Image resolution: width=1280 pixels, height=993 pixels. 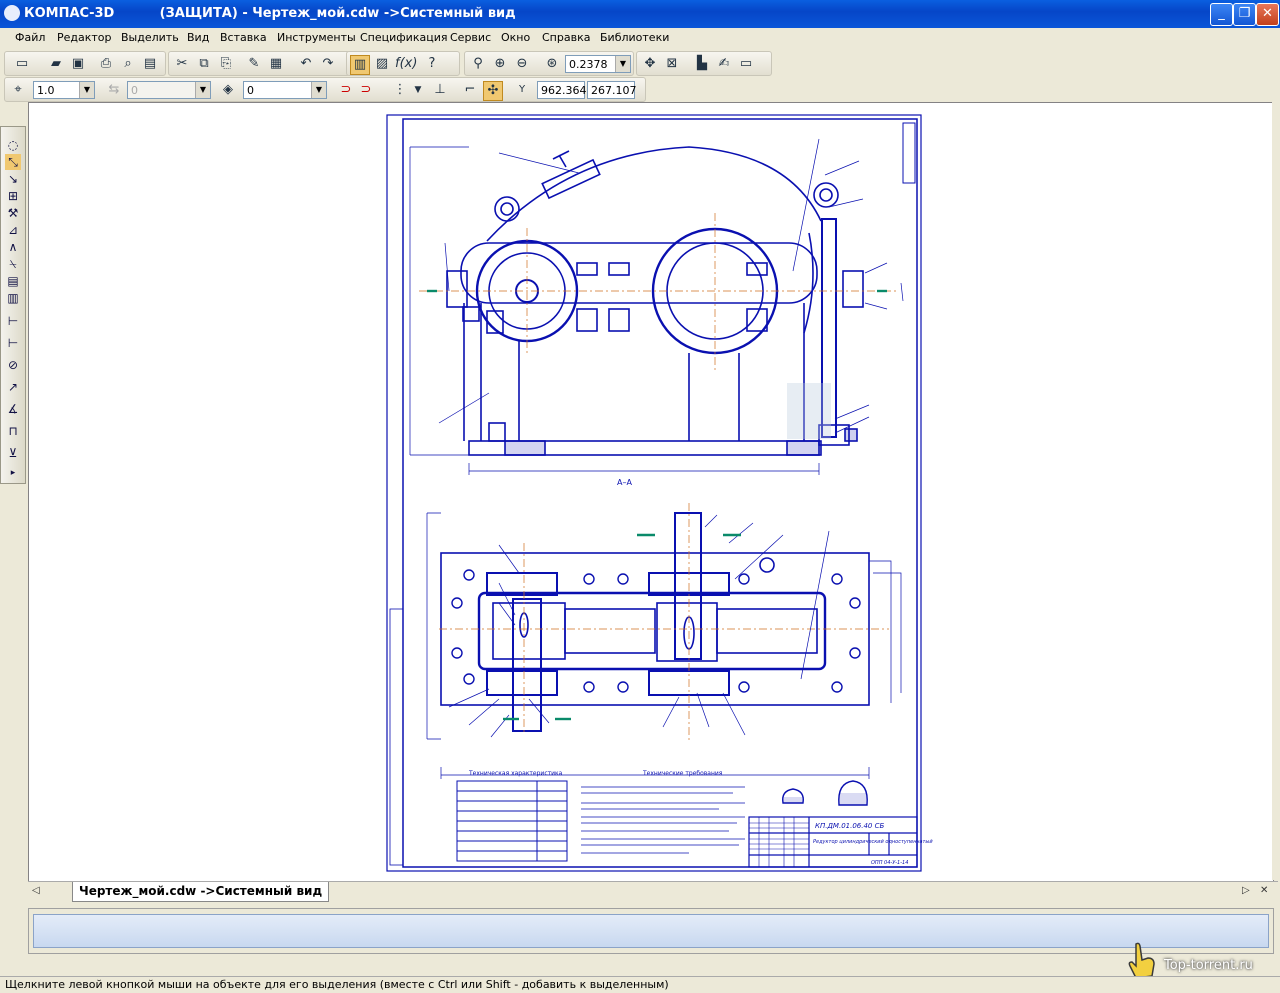 What do you see at coordinates (36, 890) in the screenshot?
I see `tab-scroll-left-icon: ◁` at bounding box center [36, 890].